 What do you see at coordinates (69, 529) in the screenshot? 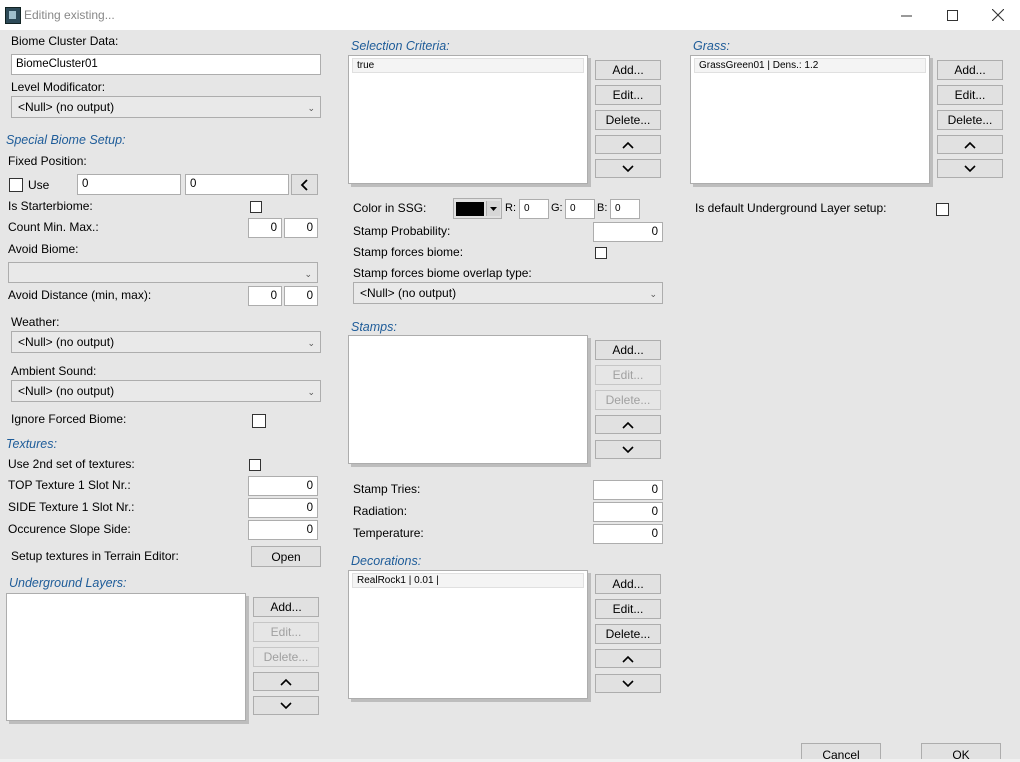
I see `slope-label: Occurence Slope Side:` at bounding box center [69, 529].